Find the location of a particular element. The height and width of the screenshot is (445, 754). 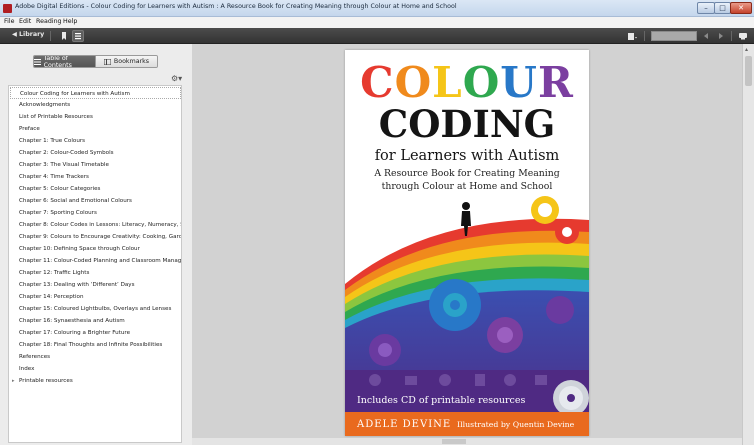

cover-title-letter: R is located at coordinates (555, 82).